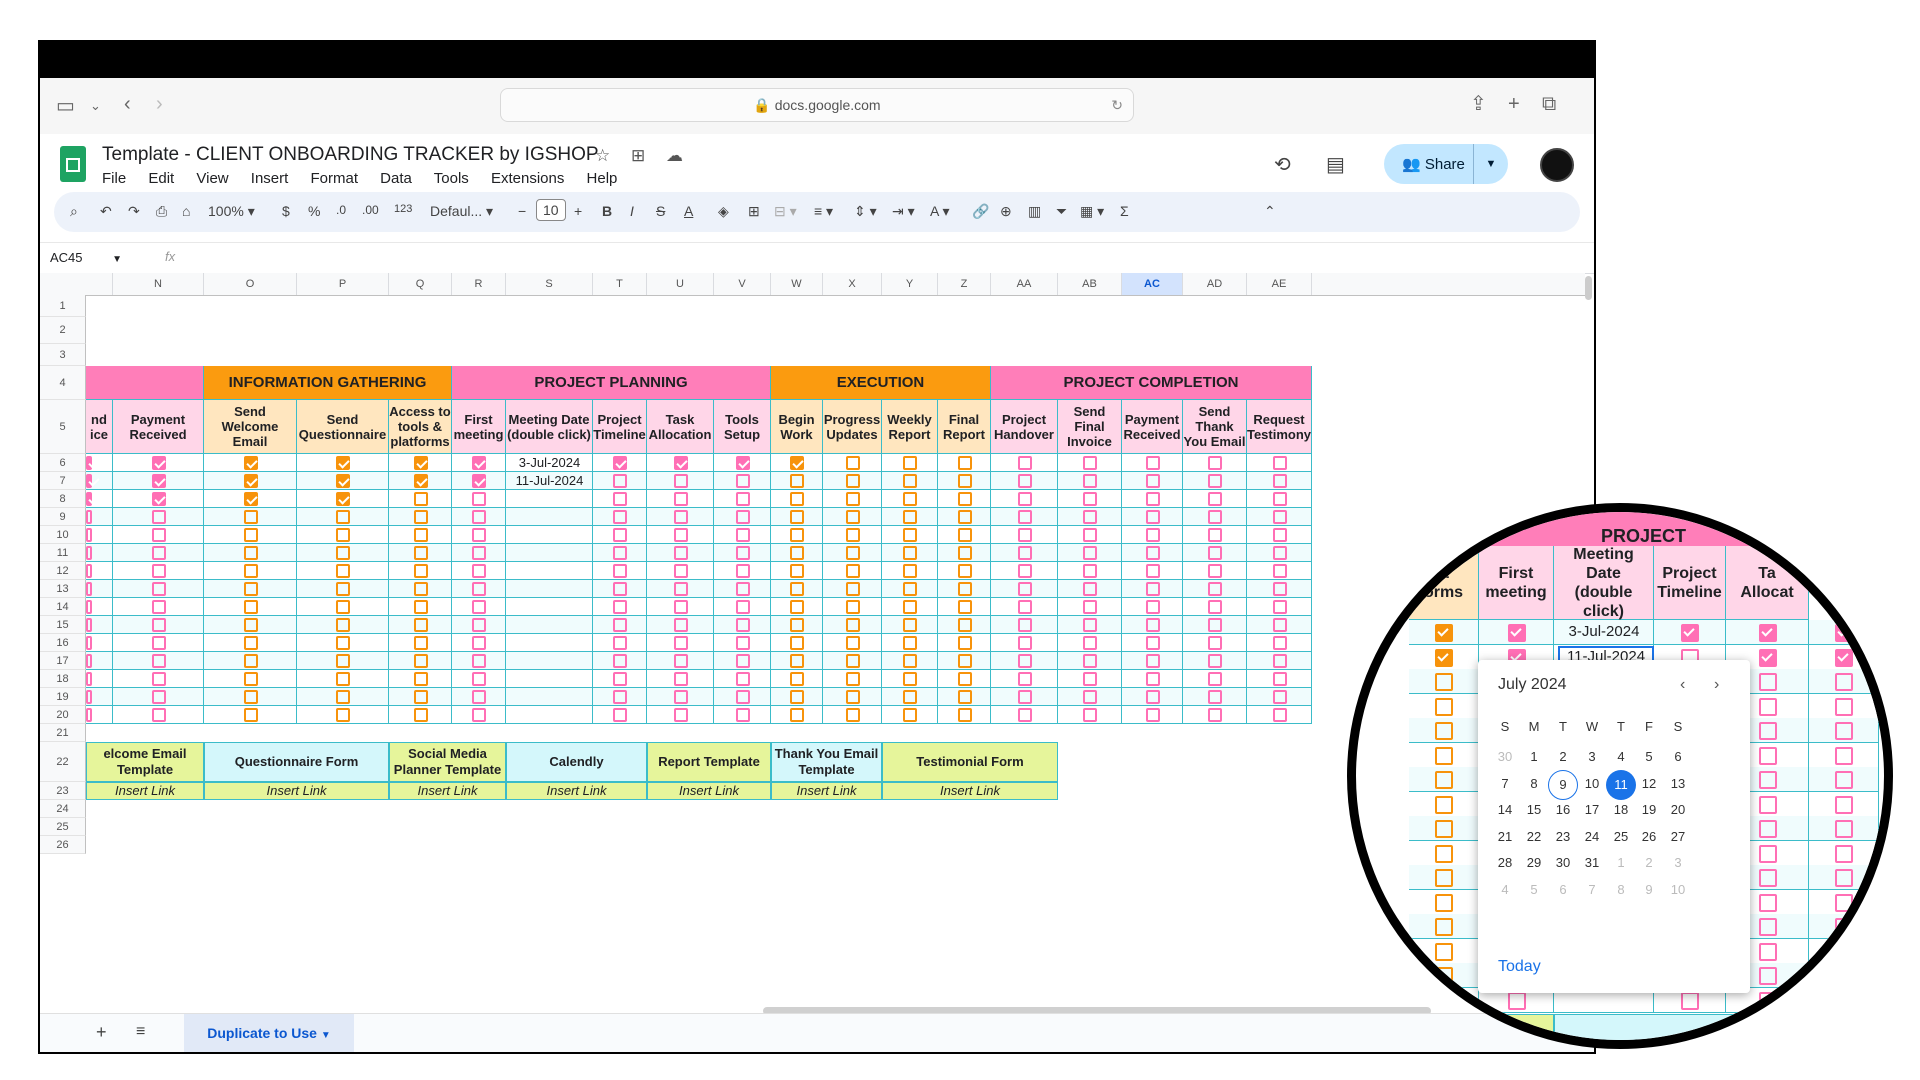 Image resolution: width=1920 pixels, height=1080 pixels. Describe the element at coordinates (1519, 967) in the screenshot. I see `today-button: Today` at that location.